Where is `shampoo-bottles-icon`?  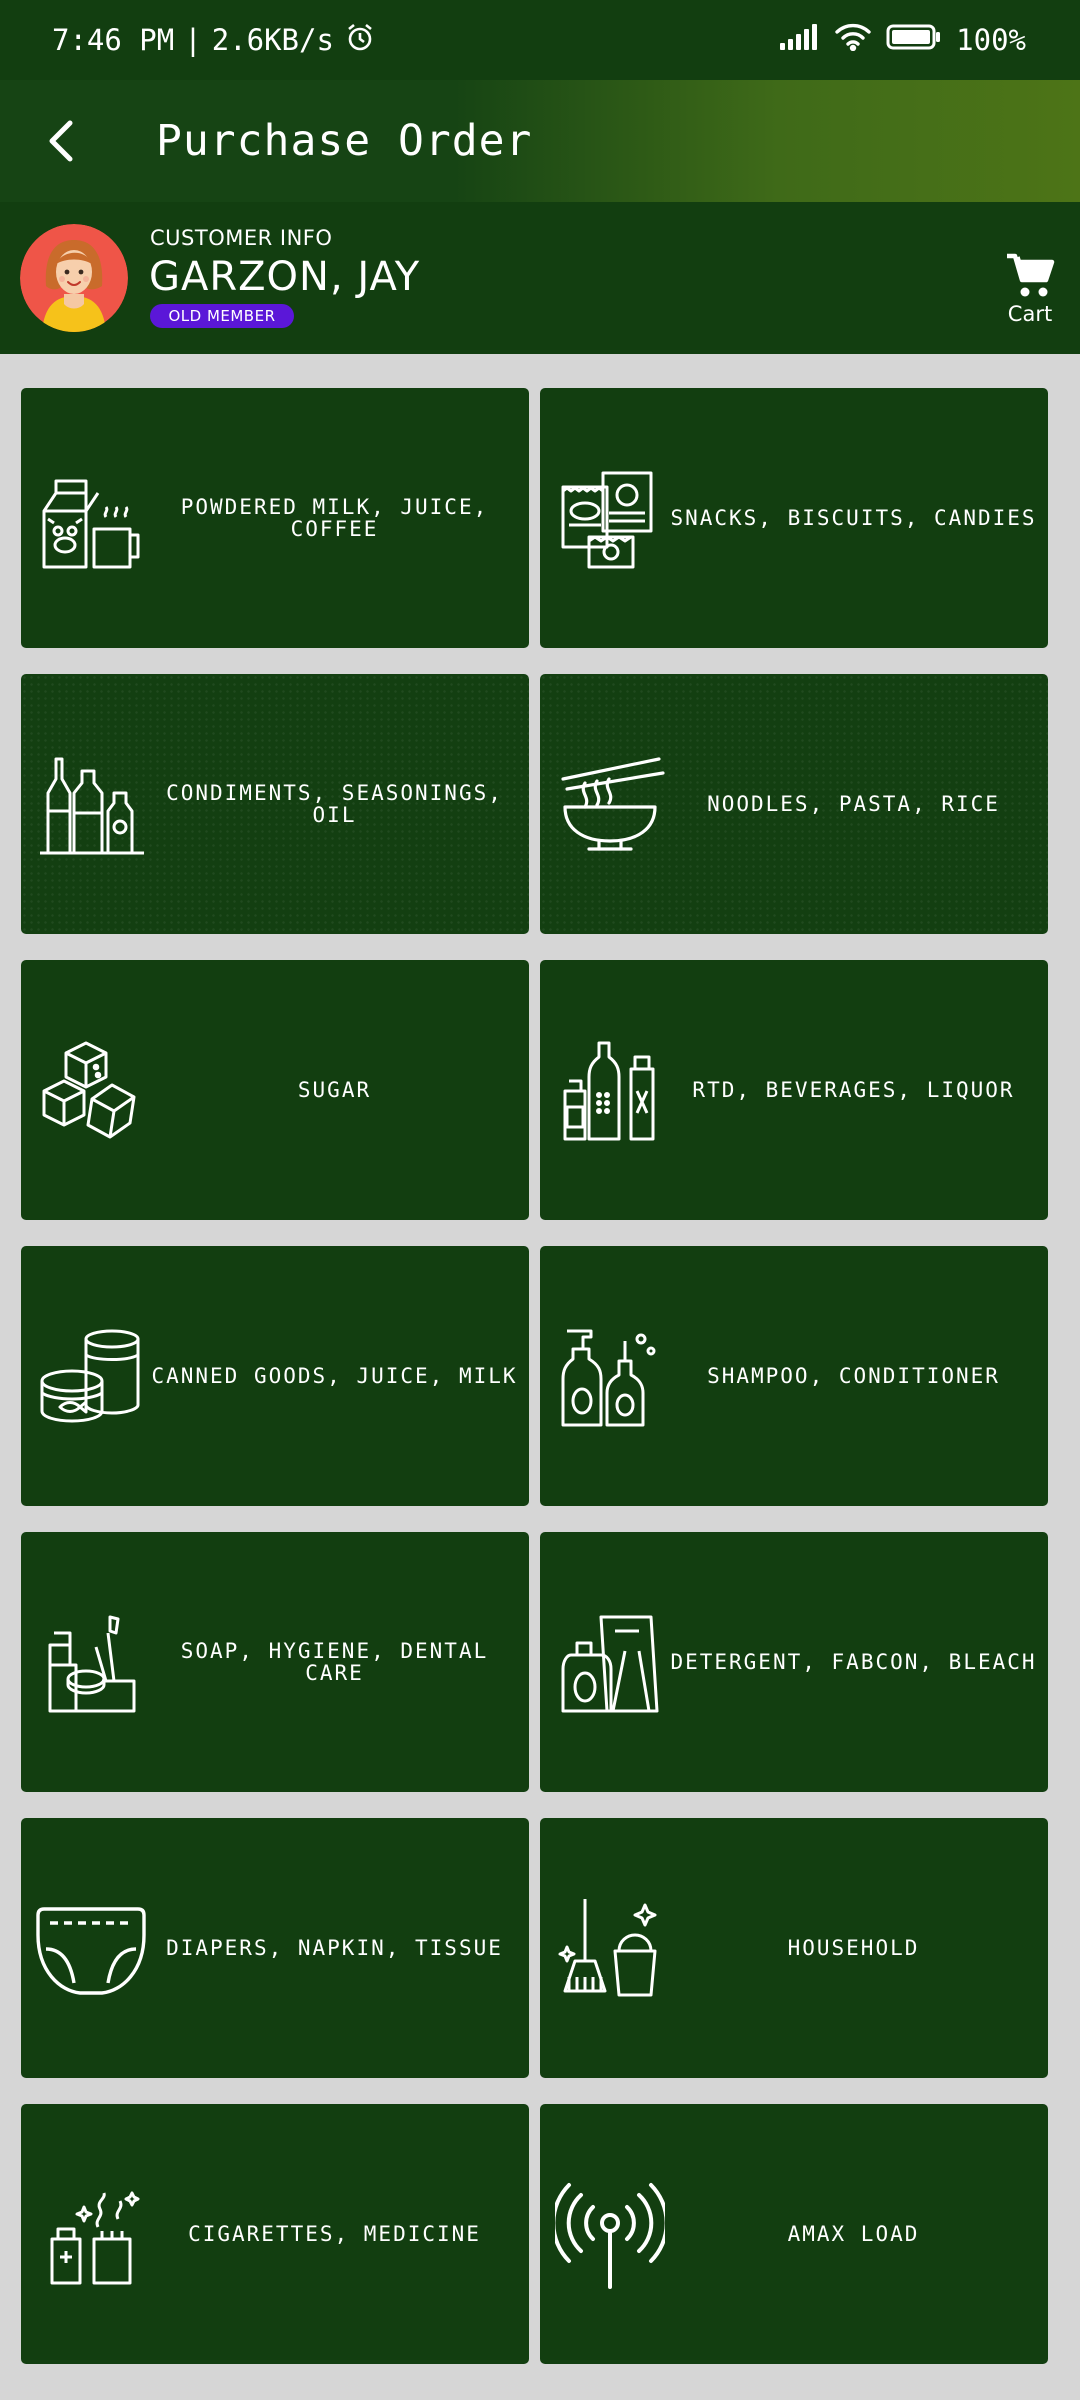
shampoo-bottles-icon is located at coordinates (610, 1376).